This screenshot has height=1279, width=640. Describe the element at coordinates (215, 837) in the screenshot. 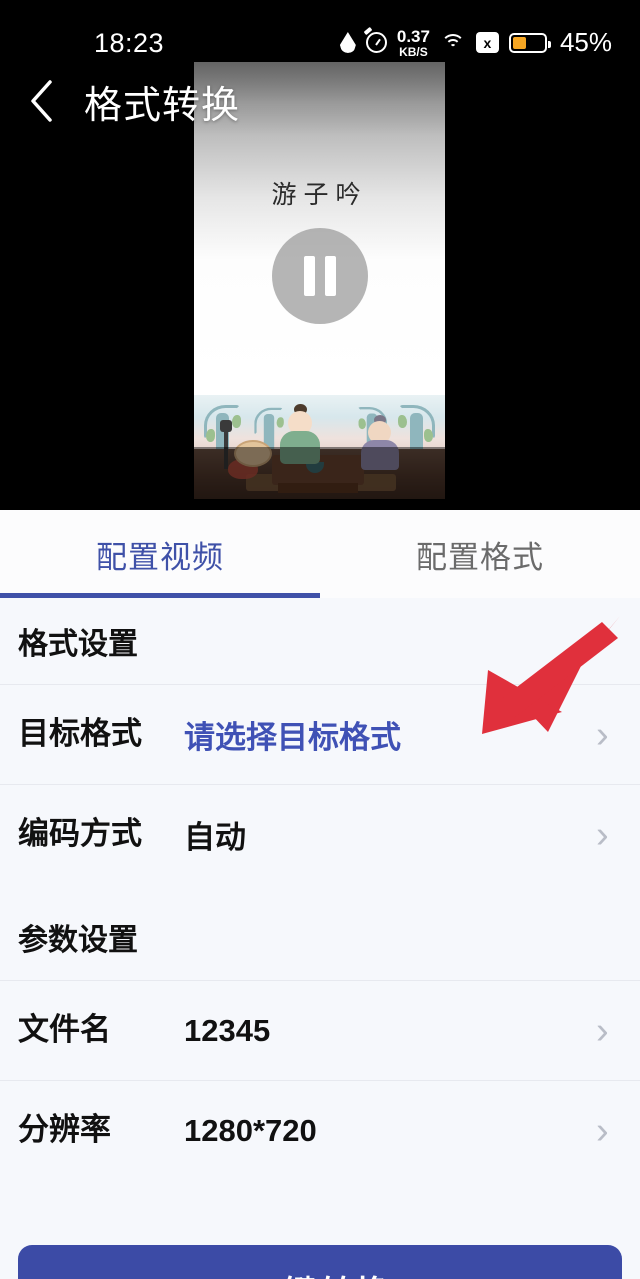

I see `row-value: 自动` at that location.